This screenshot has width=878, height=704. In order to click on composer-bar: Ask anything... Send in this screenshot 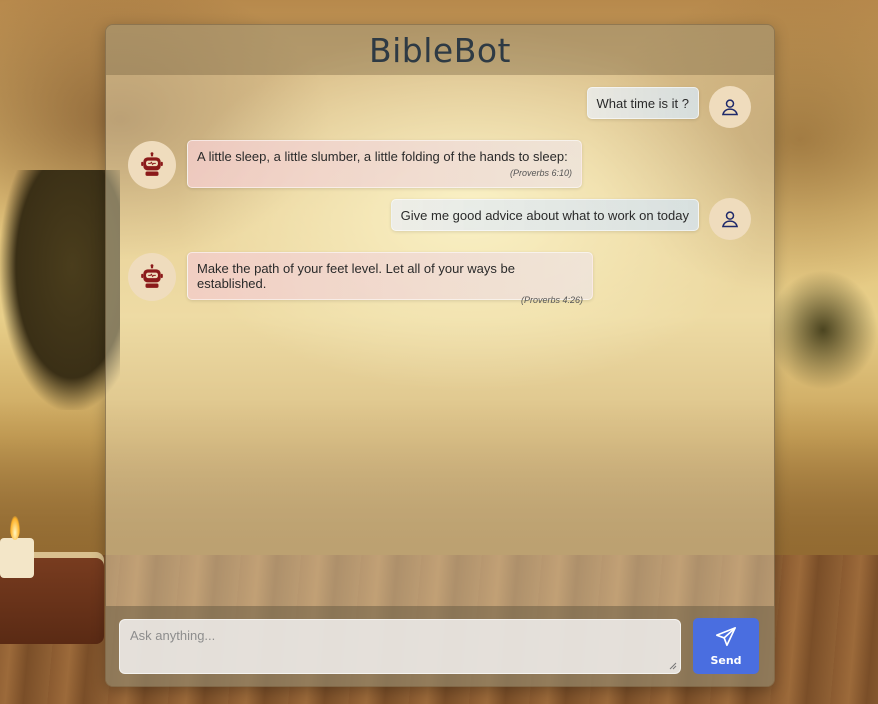, I will do `click(440, 646)`.